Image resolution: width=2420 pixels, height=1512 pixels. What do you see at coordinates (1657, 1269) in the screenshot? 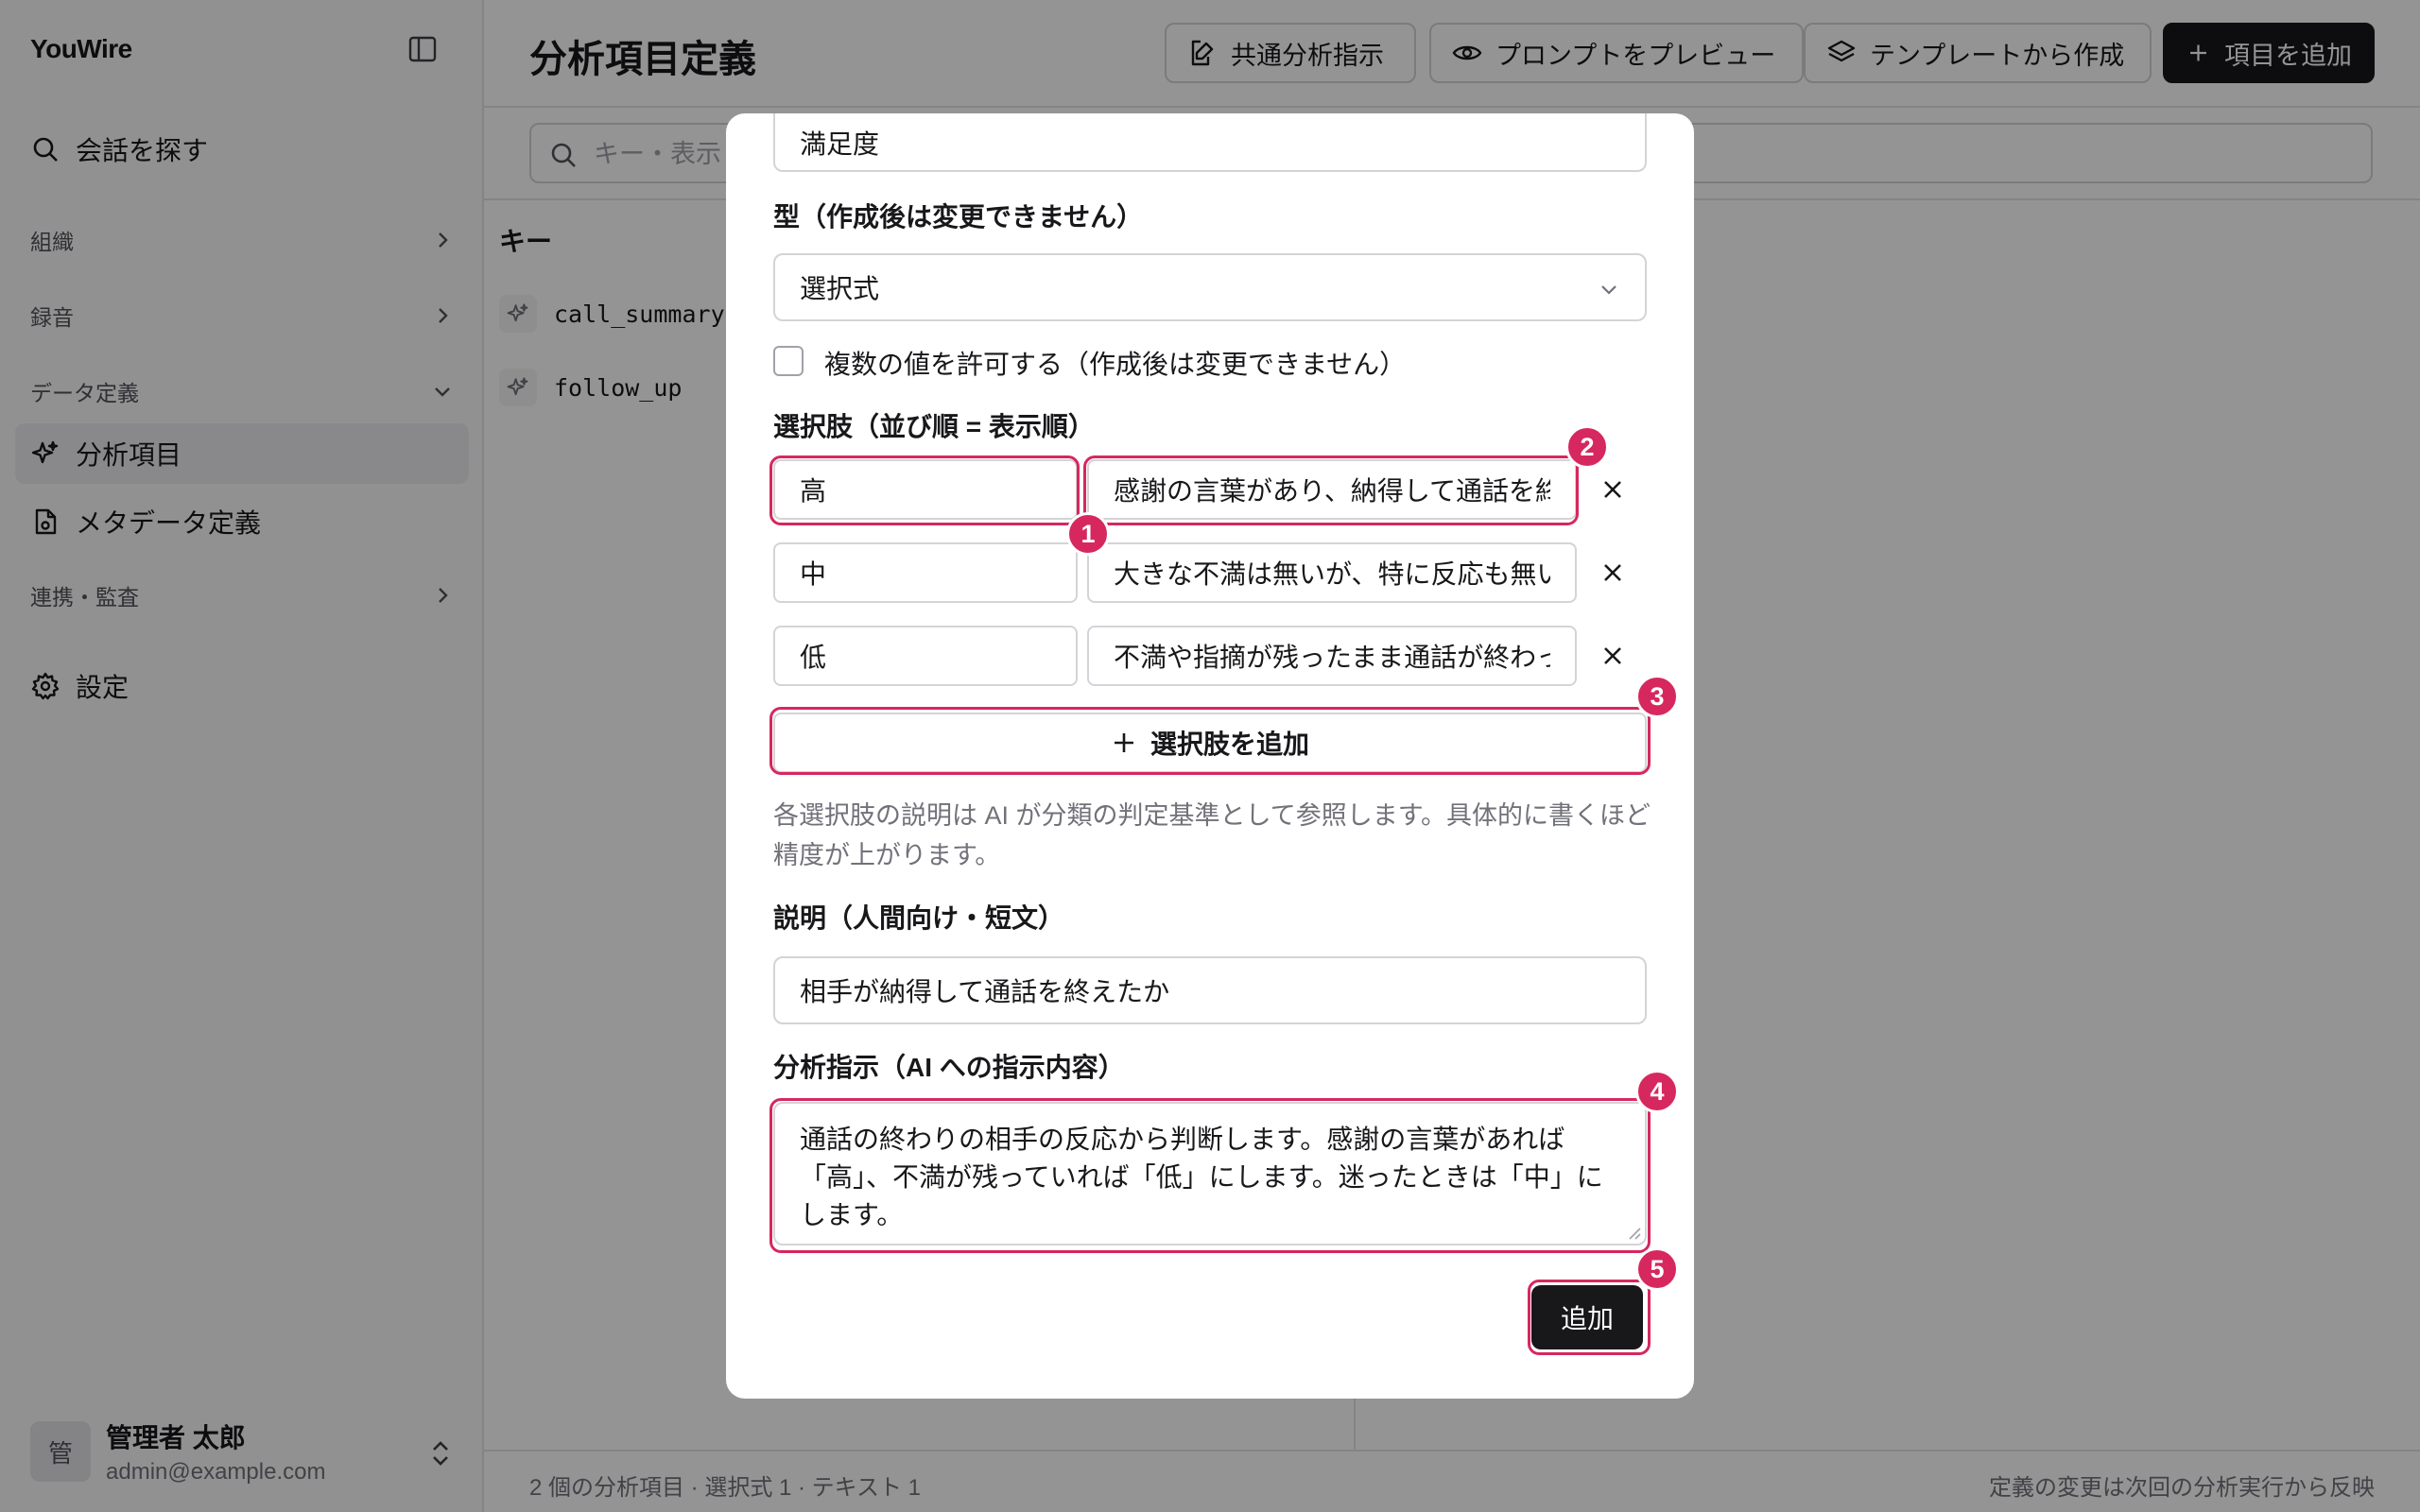
I see `callout-badge-5: 5` at bounding box center [1657, 1269].